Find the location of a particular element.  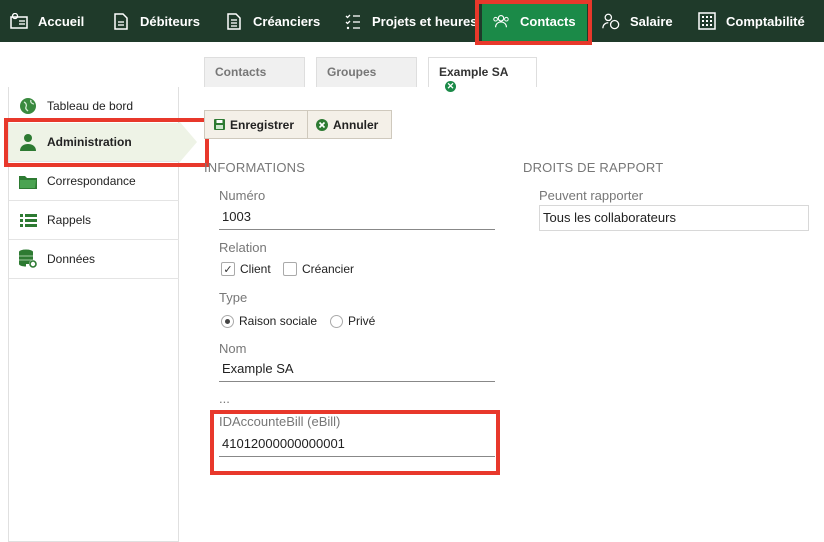

tab-contacts: Contacts is located at coordinates (254, 72).